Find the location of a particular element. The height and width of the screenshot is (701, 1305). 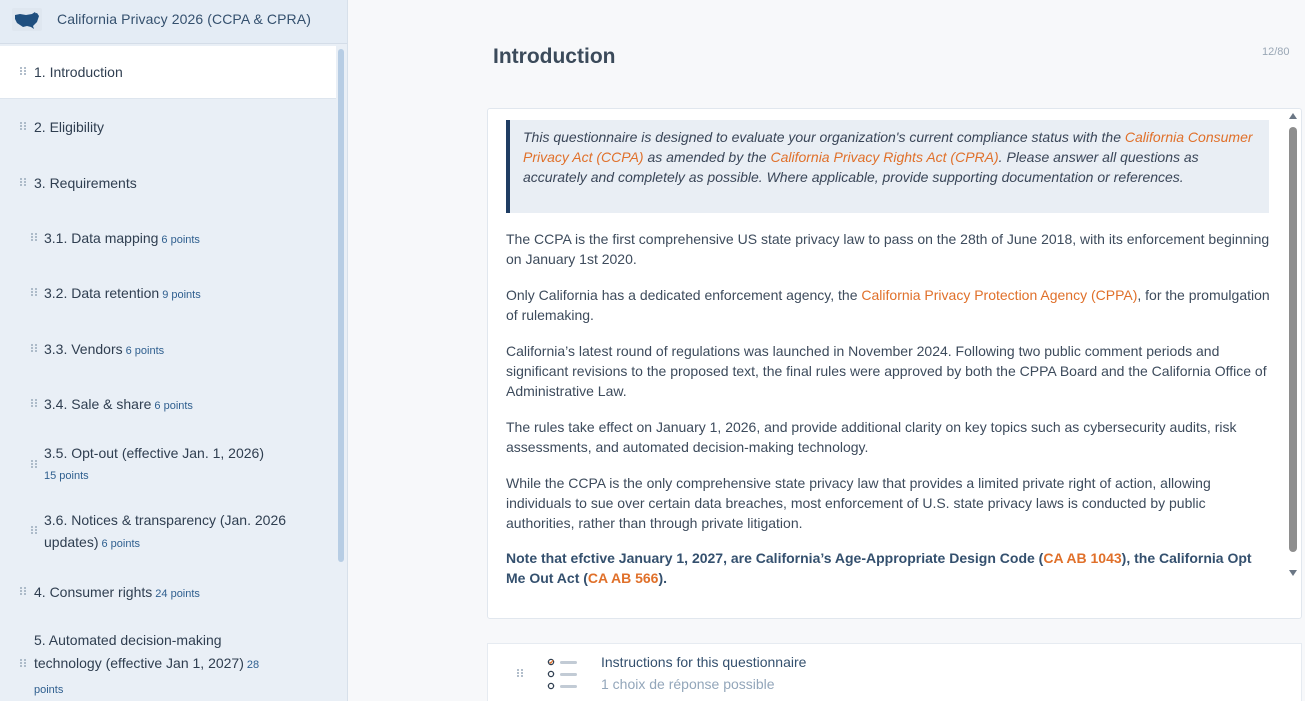

sidebar-item-sale-share: 3.4. Sale & share 6 points is located at coordinates (168, 404).